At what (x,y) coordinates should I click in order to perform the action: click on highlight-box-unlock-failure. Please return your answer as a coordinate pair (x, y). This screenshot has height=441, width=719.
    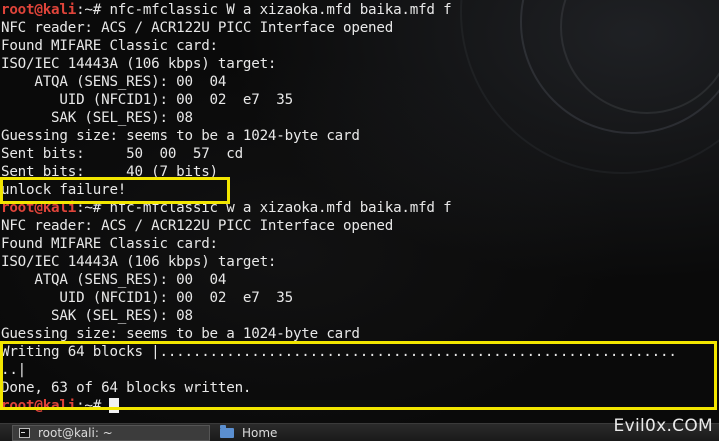
    Looking at the image, I should click on (115, 190).